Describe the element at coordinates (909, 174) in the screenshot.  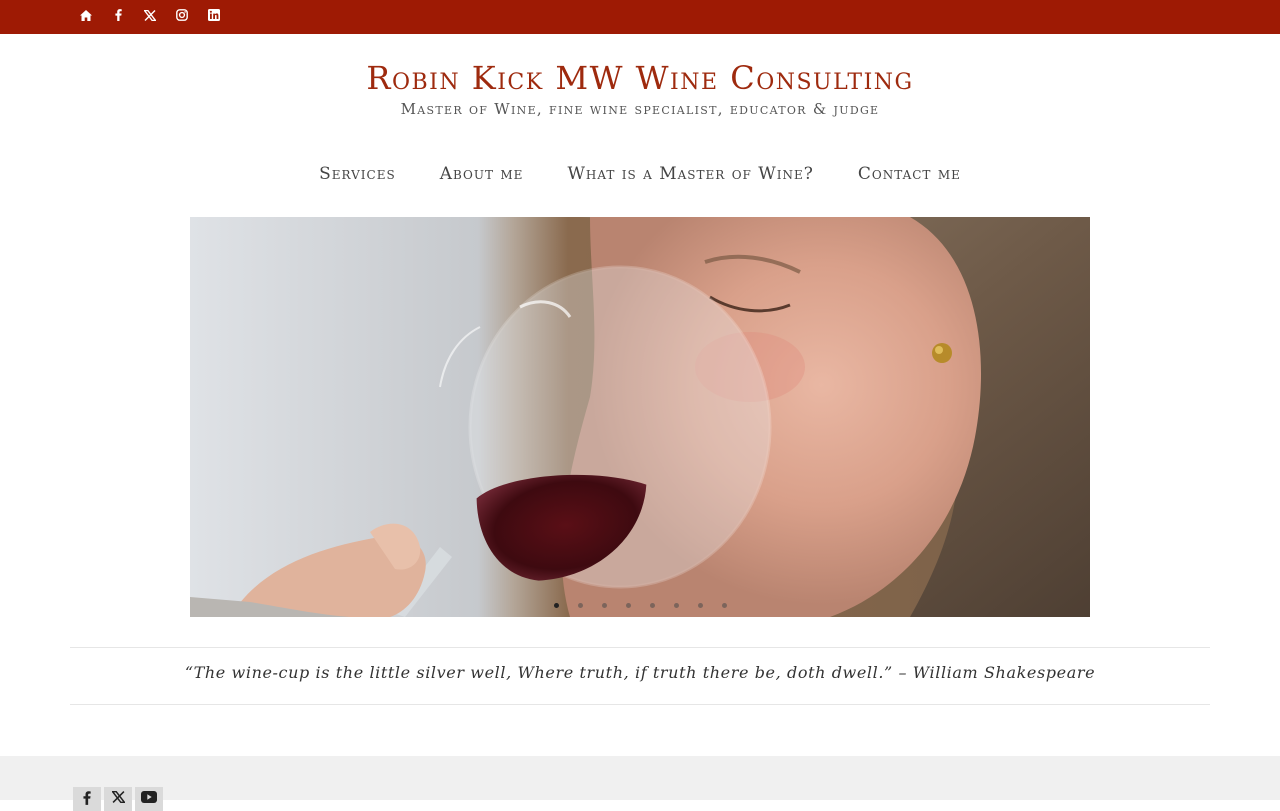
I see `nav-item-contact-me: Contact me` at that location.